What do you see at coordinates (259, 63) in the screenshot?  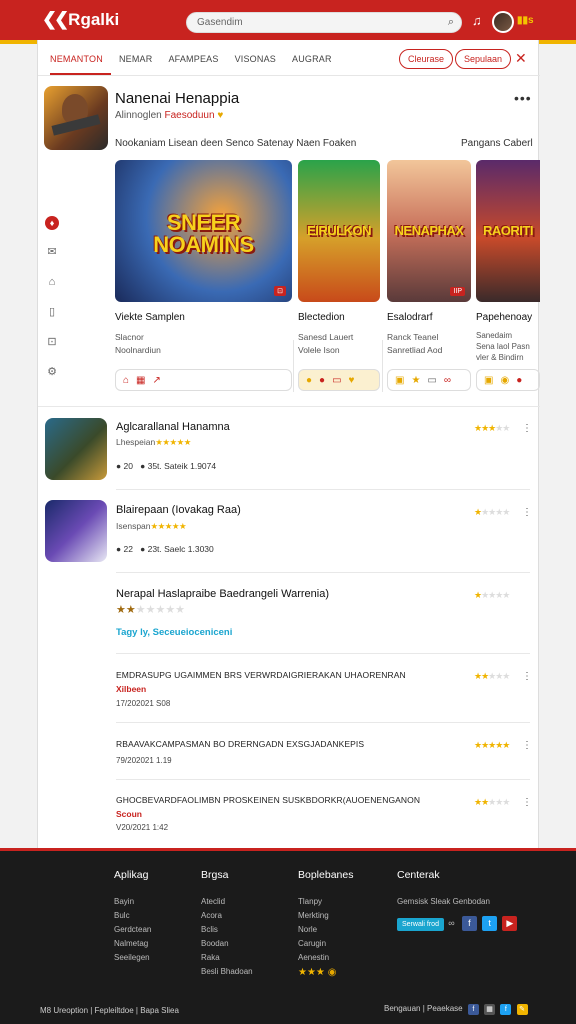 I see `tab-visonas: VISONAS` at bounding box center [259, 63].